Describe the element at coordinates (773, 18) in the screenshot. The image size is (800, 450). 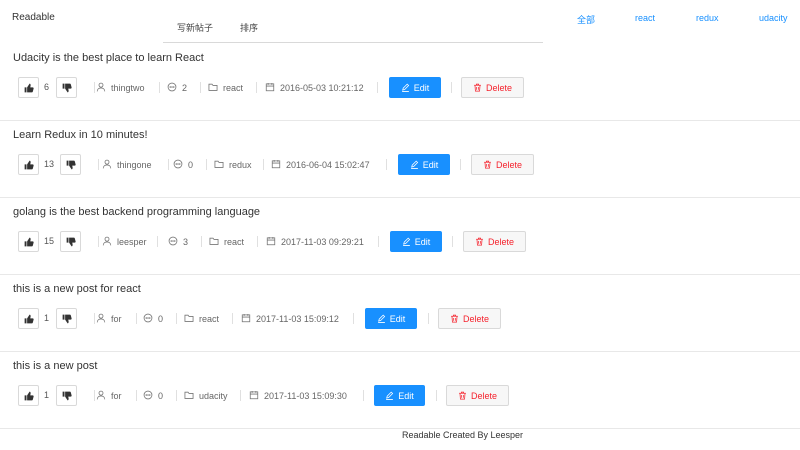
I see `category-udacity-link: udacity` at that location.